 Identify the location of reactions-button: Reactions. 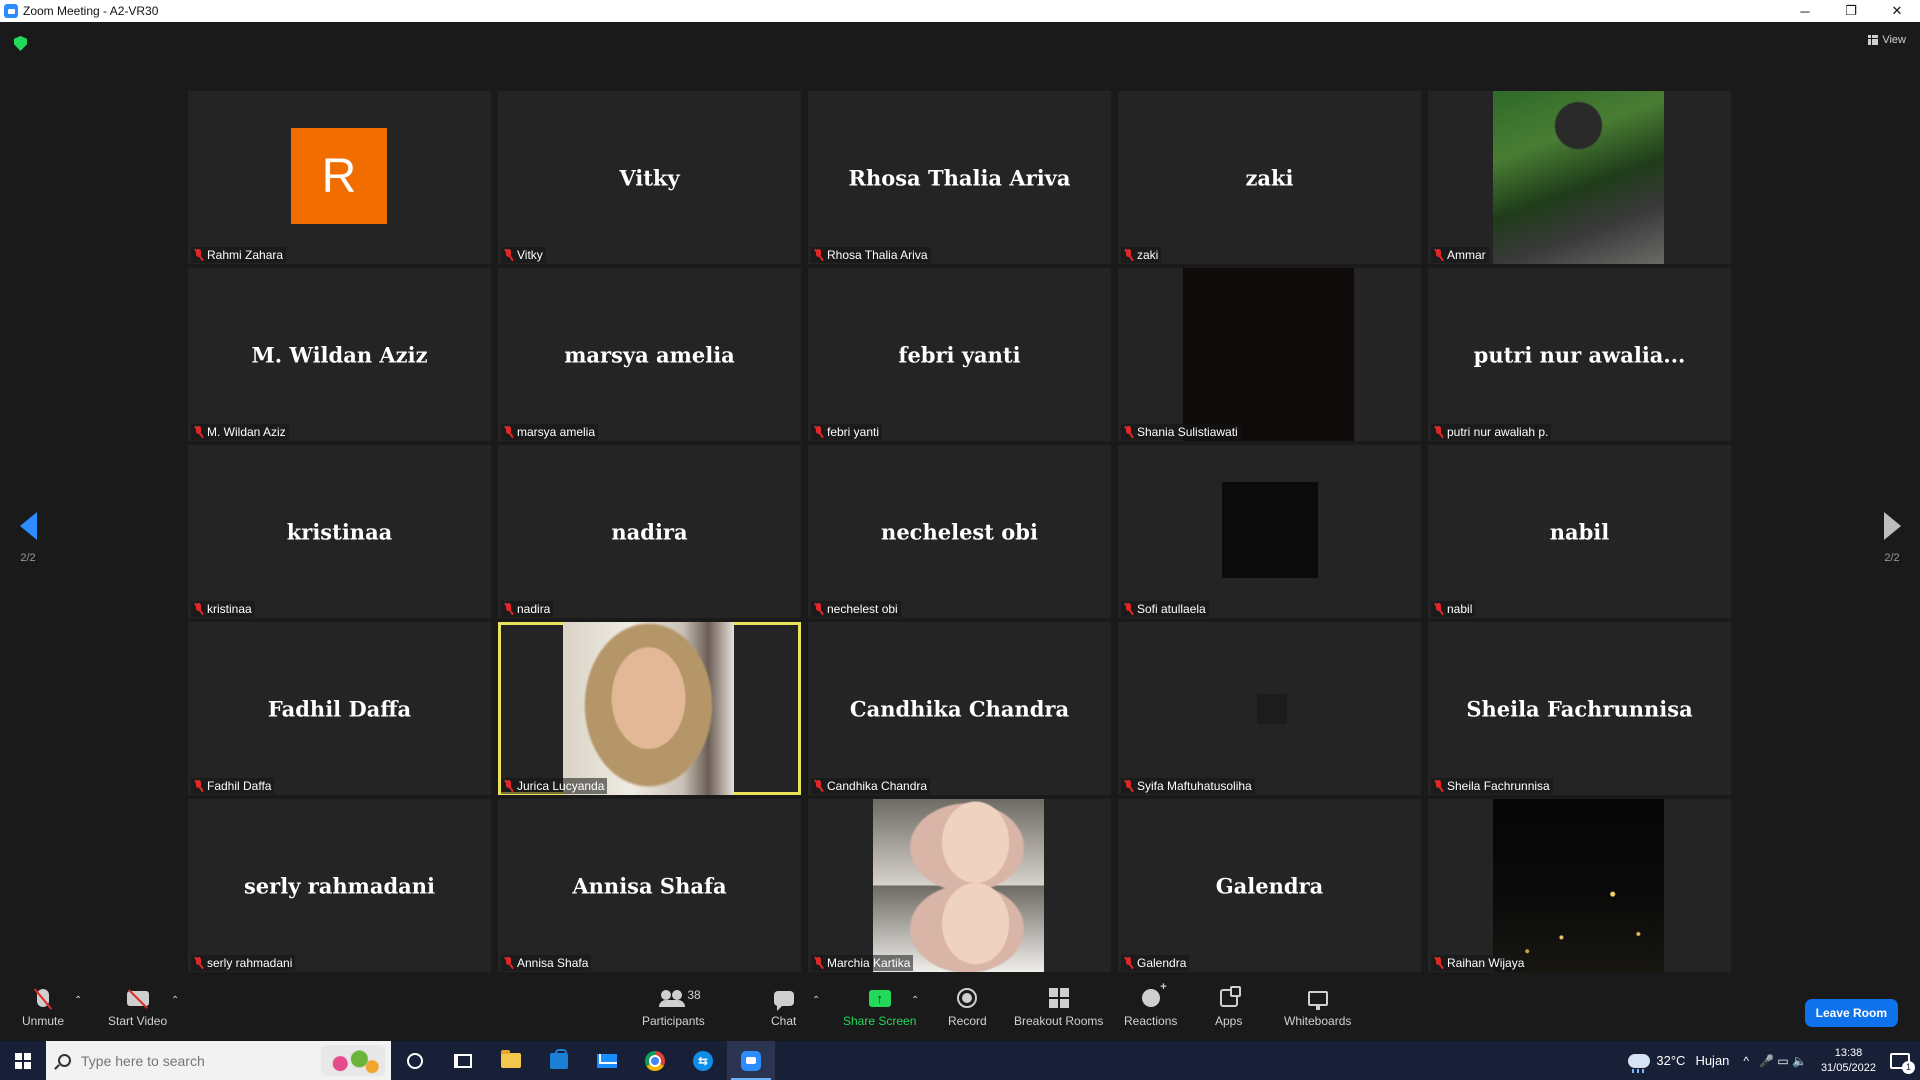
(1150, 1004).